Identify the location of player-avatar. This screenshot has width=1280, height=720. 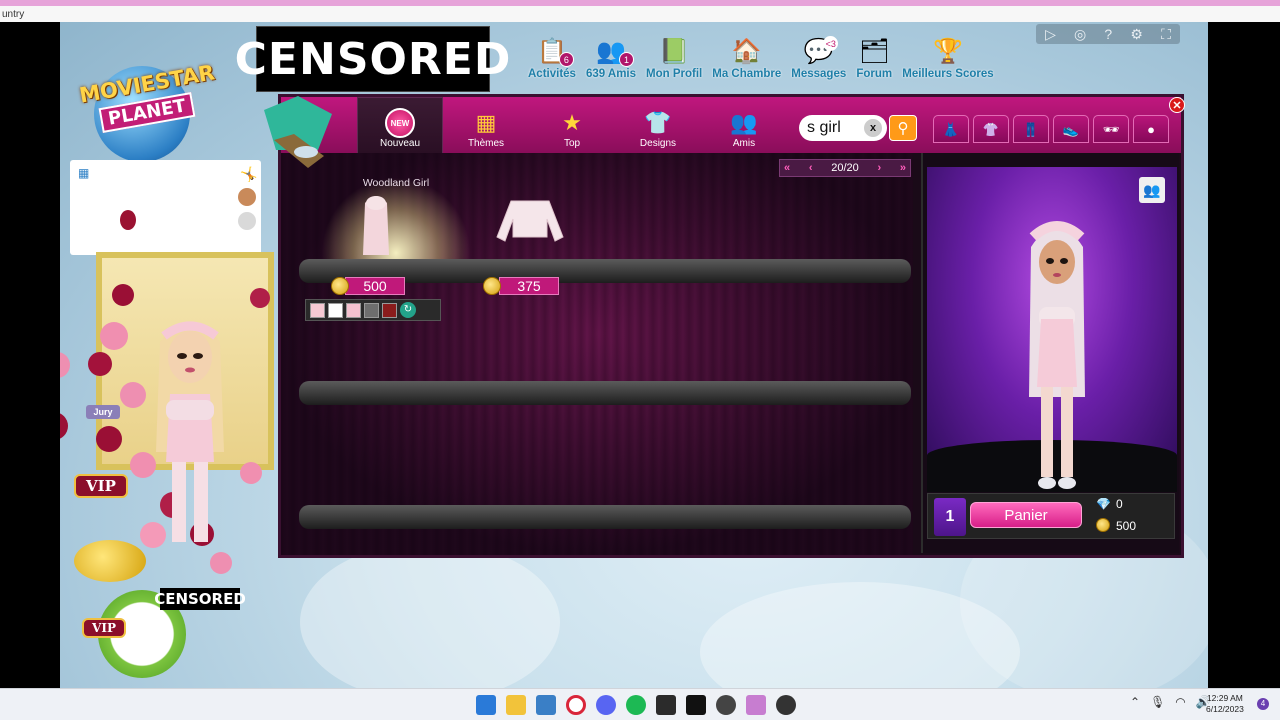
(190, 427).